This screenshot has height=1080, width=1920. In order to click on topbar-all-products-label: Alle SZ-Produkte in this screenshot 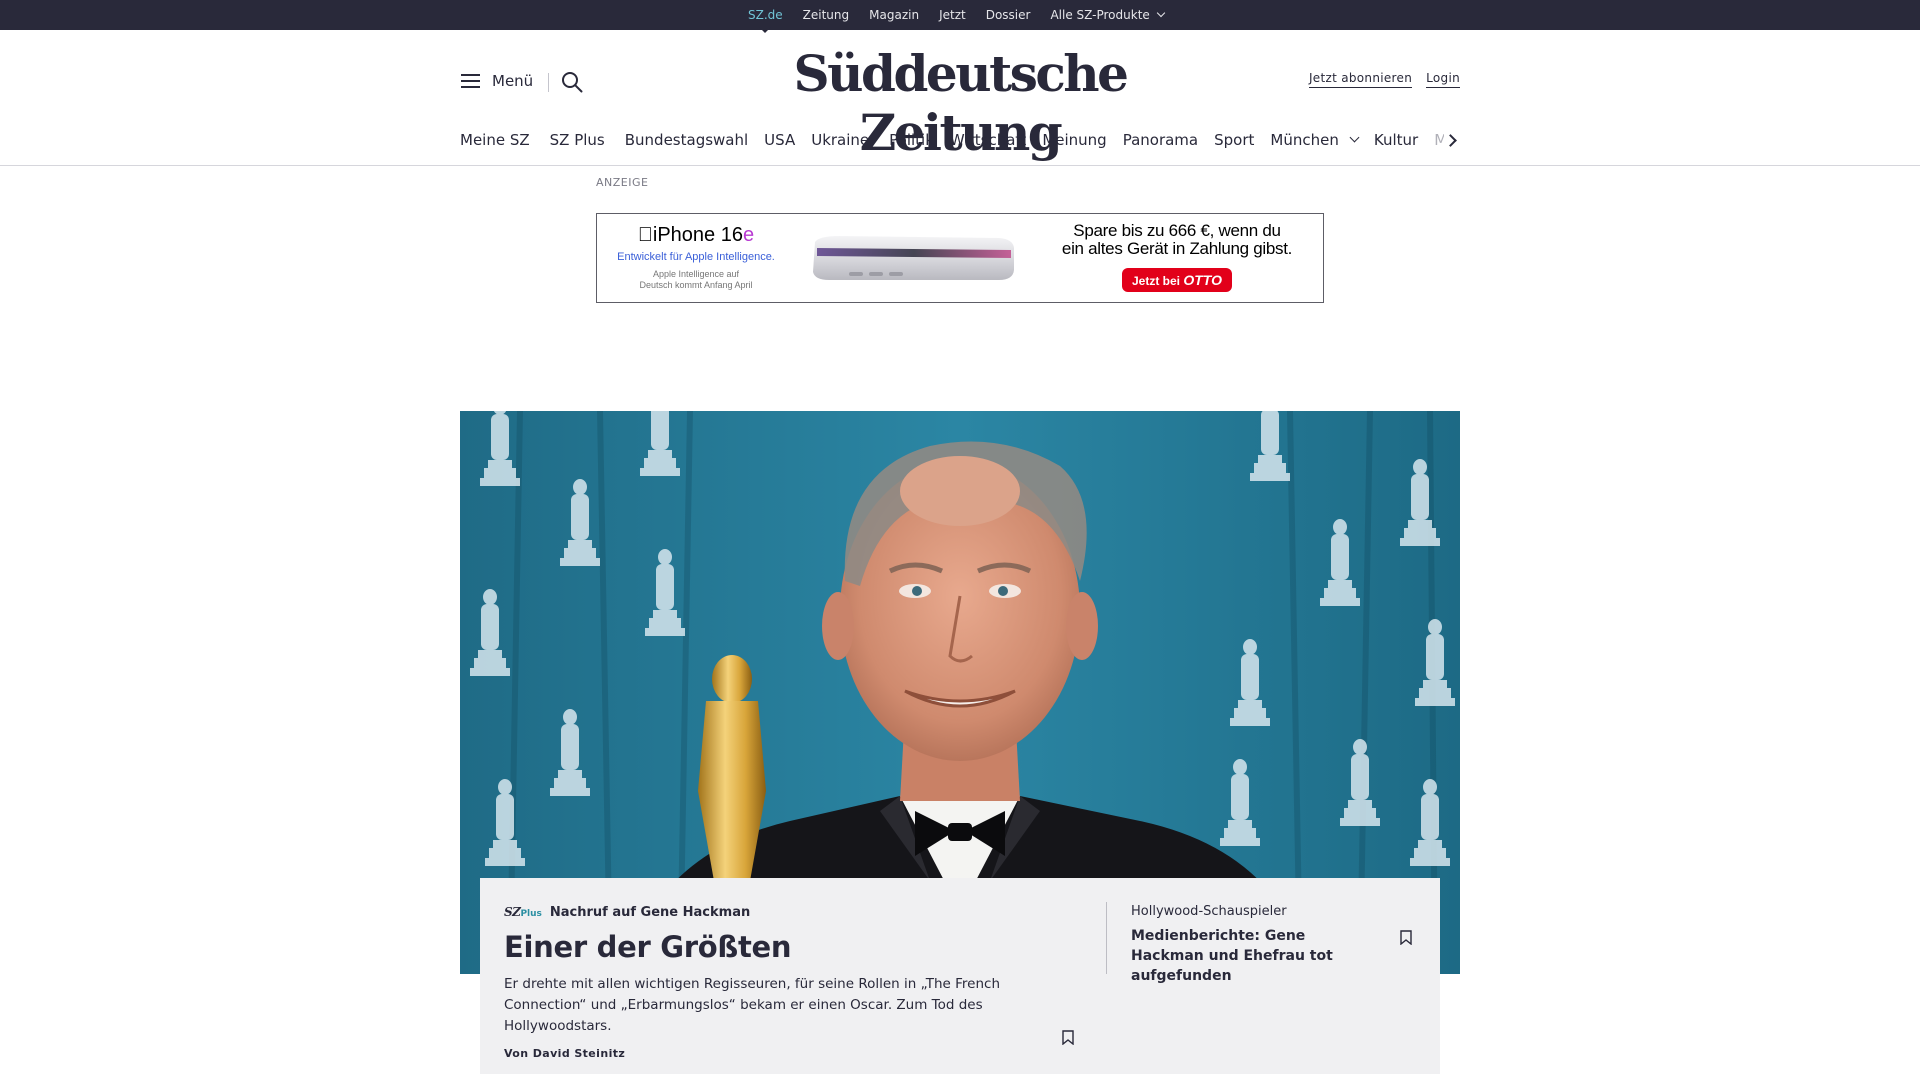, I will do `click(1100, 15)`.